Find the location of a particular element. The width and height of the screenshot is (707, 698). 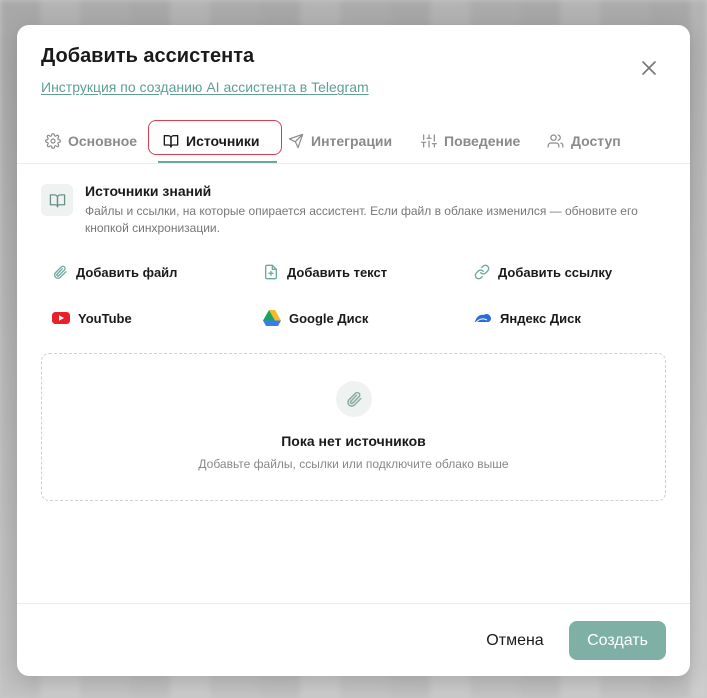

close-icon is located at coordinates (649, 68).